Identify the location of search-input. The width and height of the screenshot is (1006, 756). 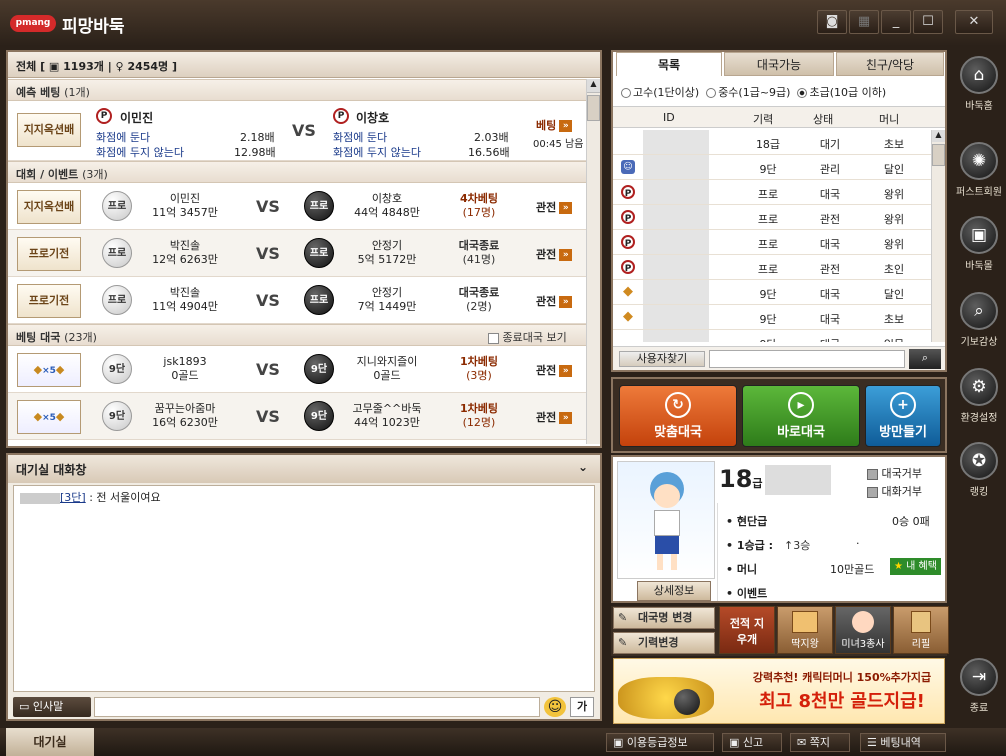
(807, 359).